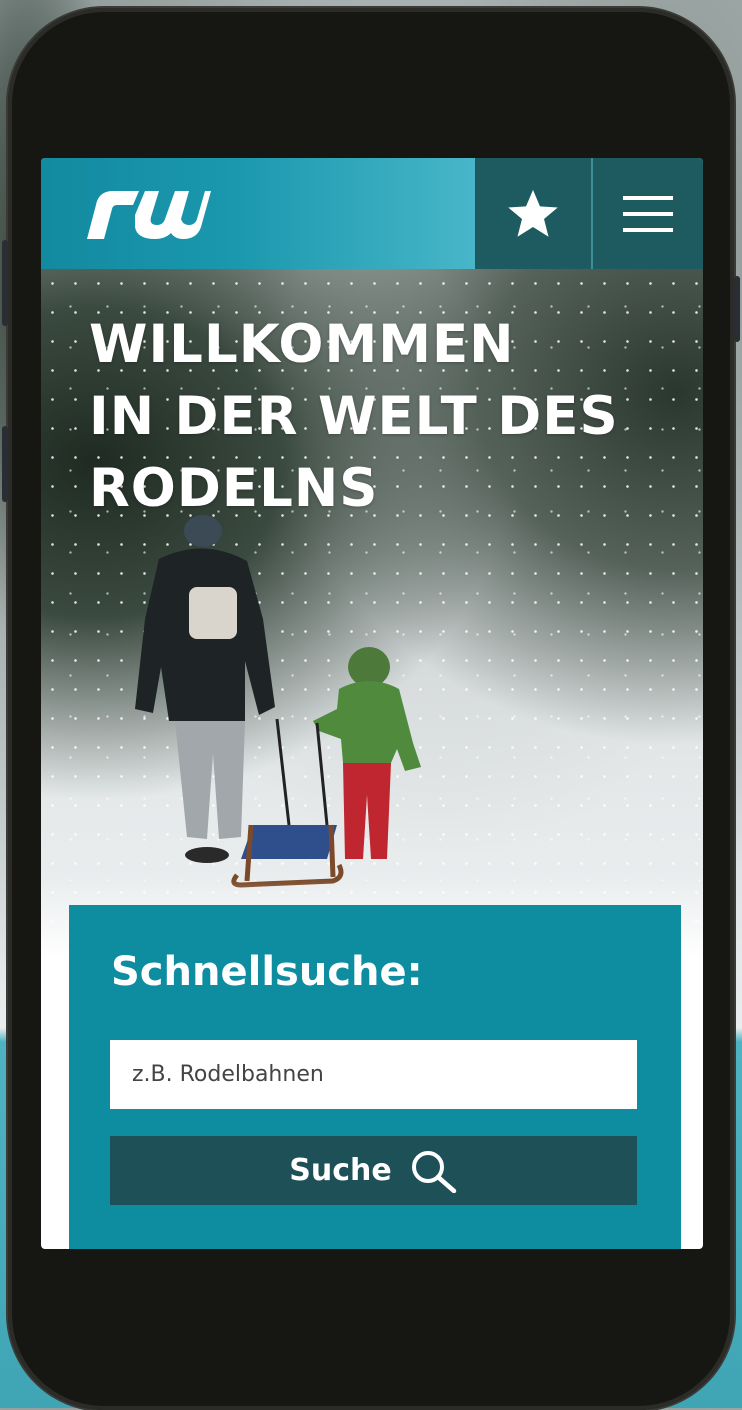 The height and width of the screenshot is (1410, 742). What do you see at coordinates (234, 488) in the screenshot?
I see `hero-title-line3: RODELNS` at bounding box center [234, 488].